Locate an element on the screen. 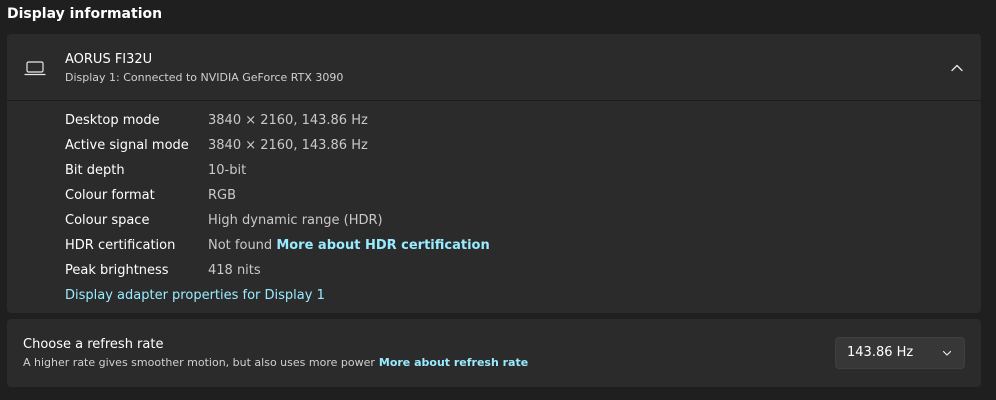 This screenshot has height=400, width=996. chevron-down-icon is located at coordinates (947, 353).